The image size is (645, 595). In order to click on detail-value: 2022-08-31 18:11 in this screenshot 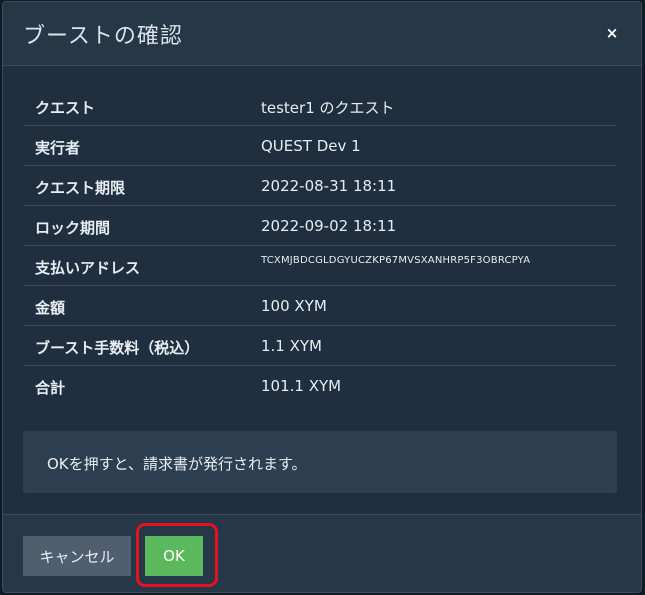, I will do `click(329, 186)`.